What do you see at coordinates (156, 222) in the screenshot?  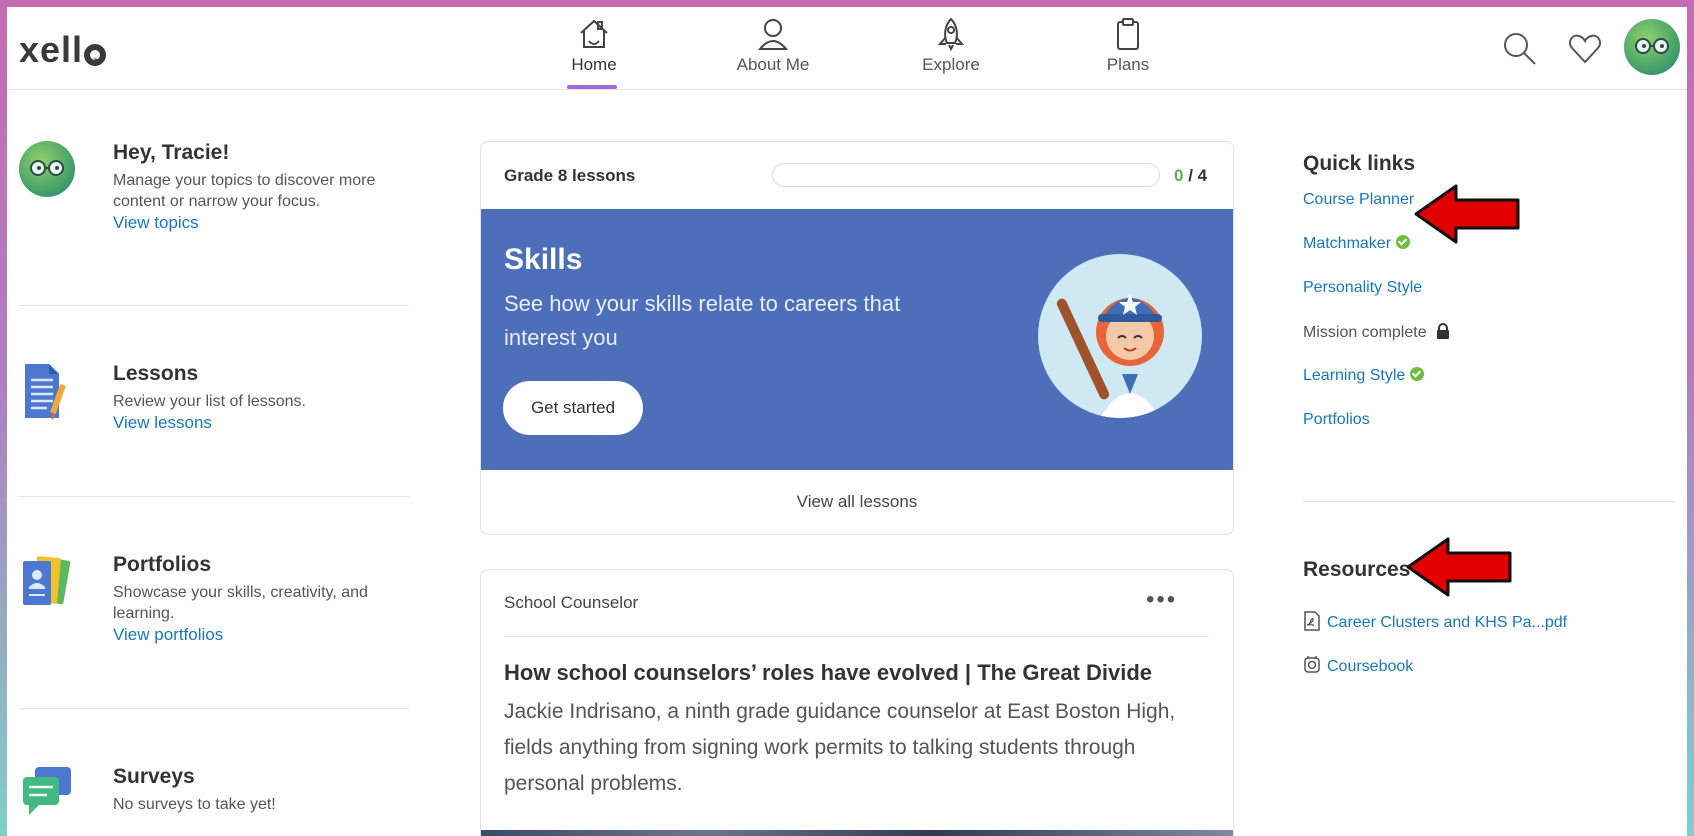 I see `view-topics-link: View topics` at bounding box center [156, 222].